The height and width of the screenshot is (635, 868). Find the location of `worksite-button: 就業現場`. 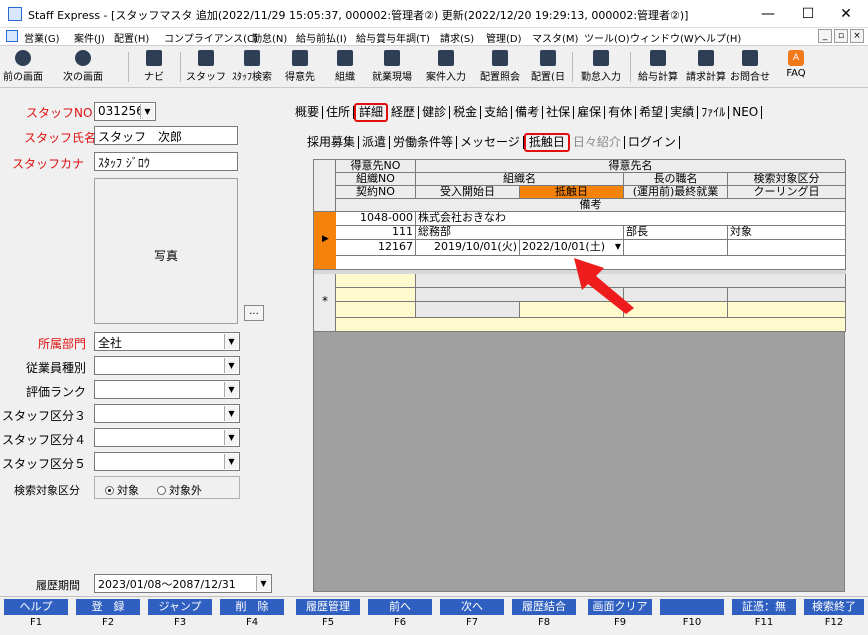

worksite-button: 就業現場 is located at coordinates (392, 67).